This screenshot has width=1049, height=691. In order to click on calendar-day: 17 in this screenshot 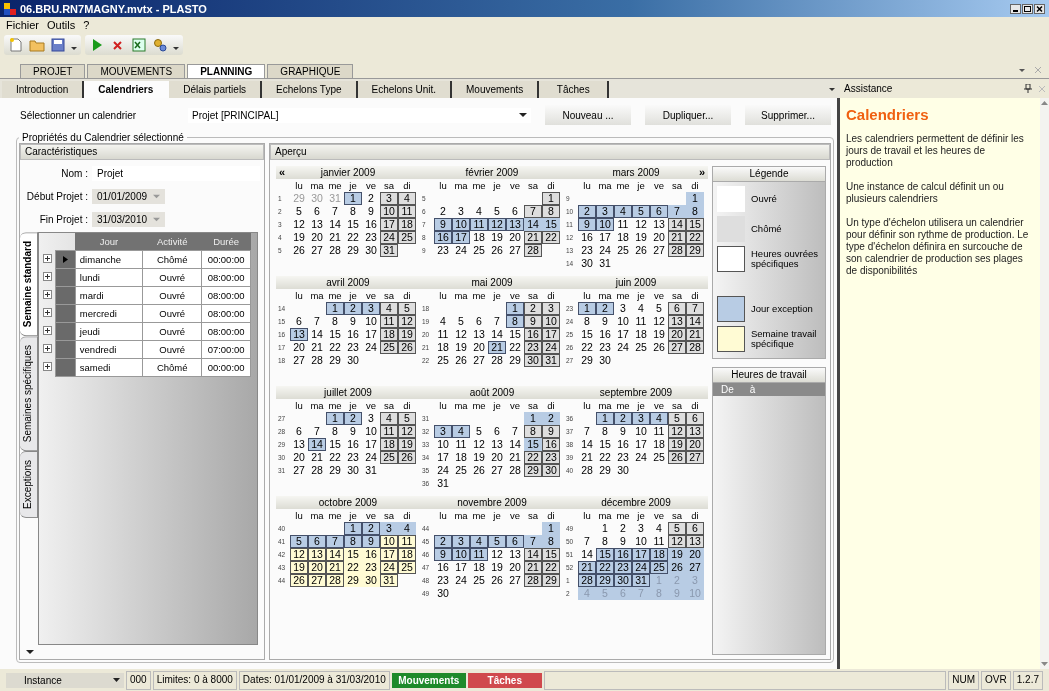, I will do `click(623, 334)`.